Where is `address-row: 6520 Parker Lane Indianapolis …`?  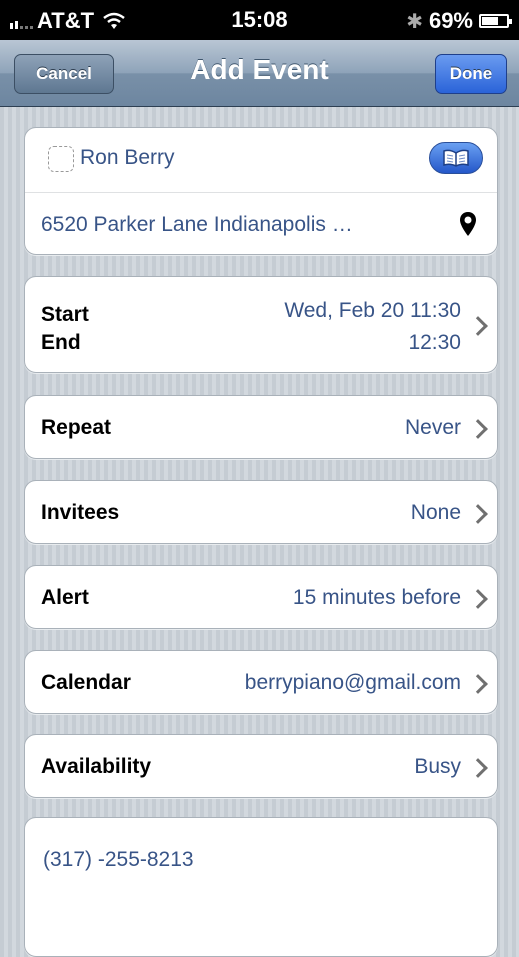 address-row: 6520 Parker Lane Indianapolis … is located at coordinates (261, 224).